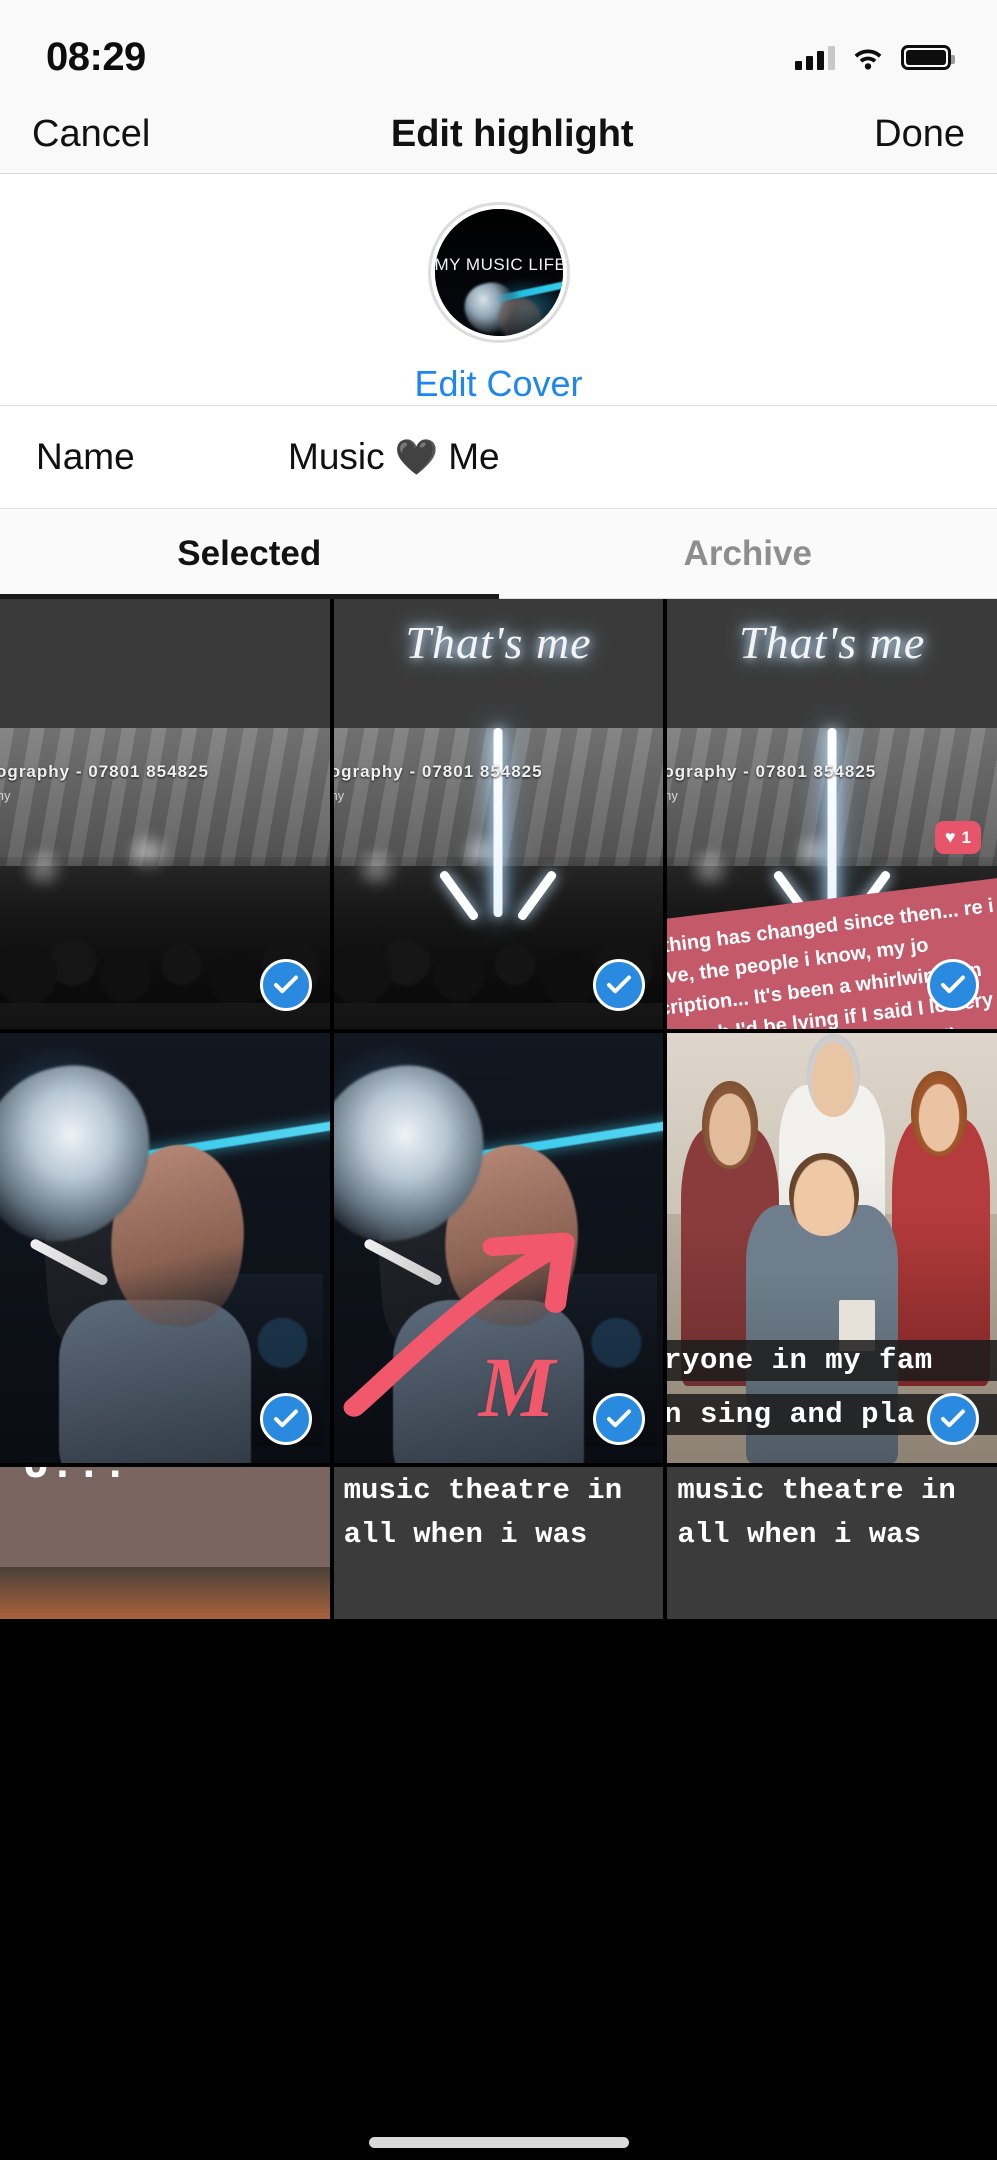  I want to click on story-thumbnail-1: otography - 07801 854825 raphy, so click(165, 814).